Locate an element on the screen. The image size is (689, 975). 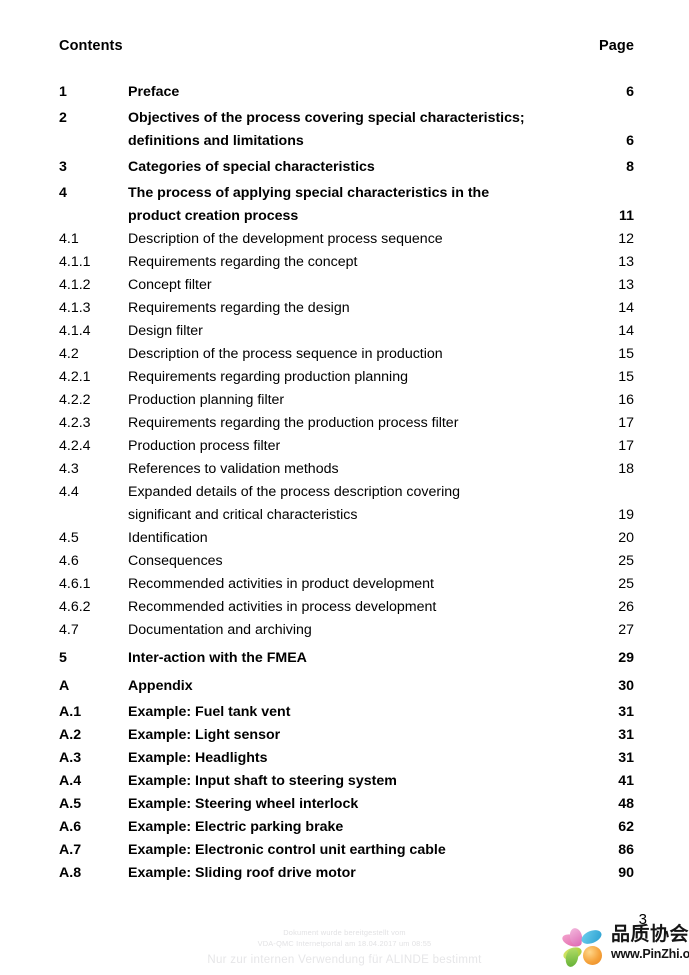
toc-entry-page: 17 is located at coordinates (626, 446).